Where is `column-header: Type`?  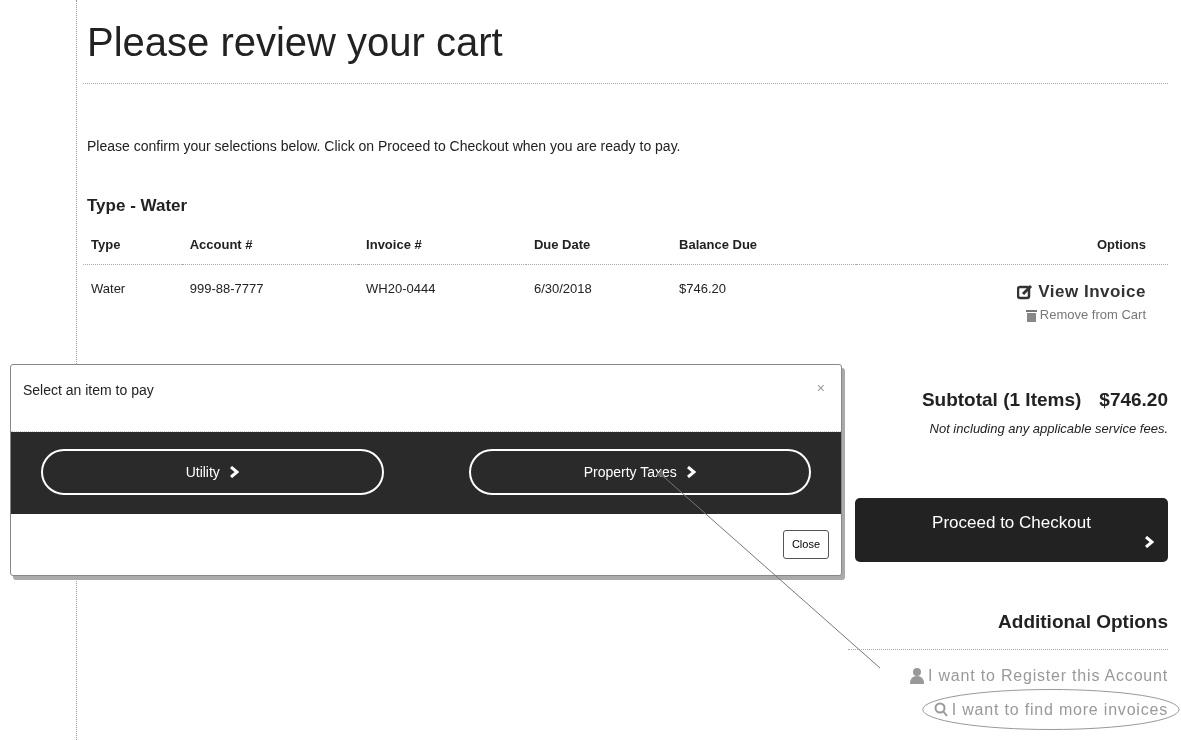
column-header: Type is located at coordinates (132, 246).